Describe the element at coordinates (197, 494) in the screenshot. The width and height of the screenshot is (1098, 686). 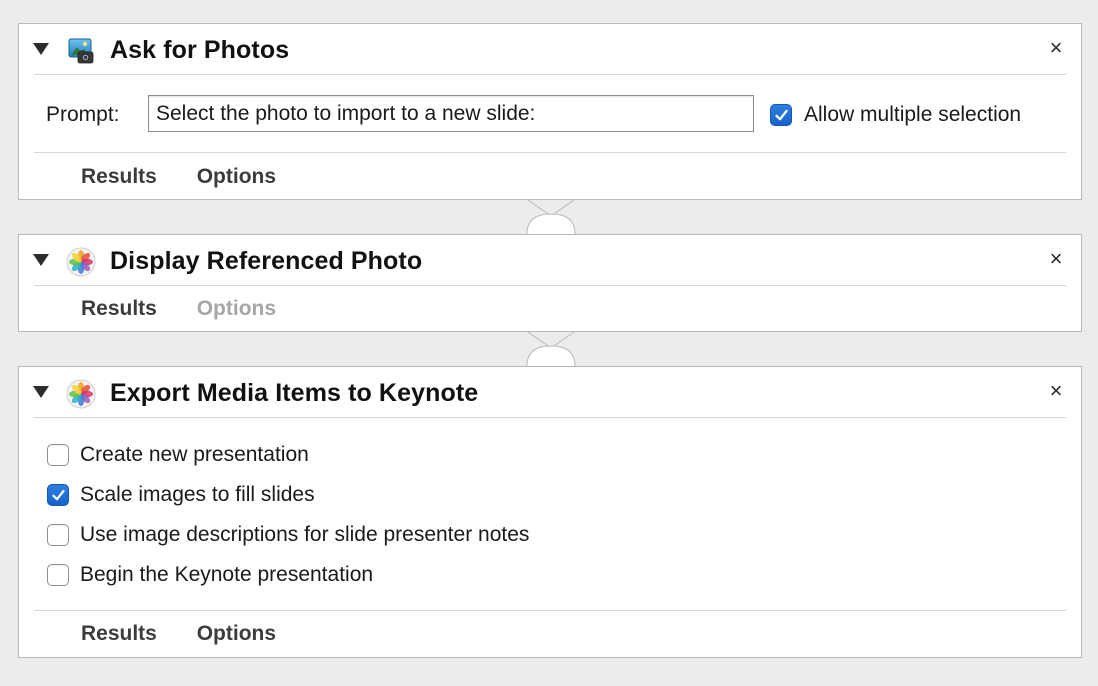
I see `scale-images-label: Scale images to fill slides` at that location.